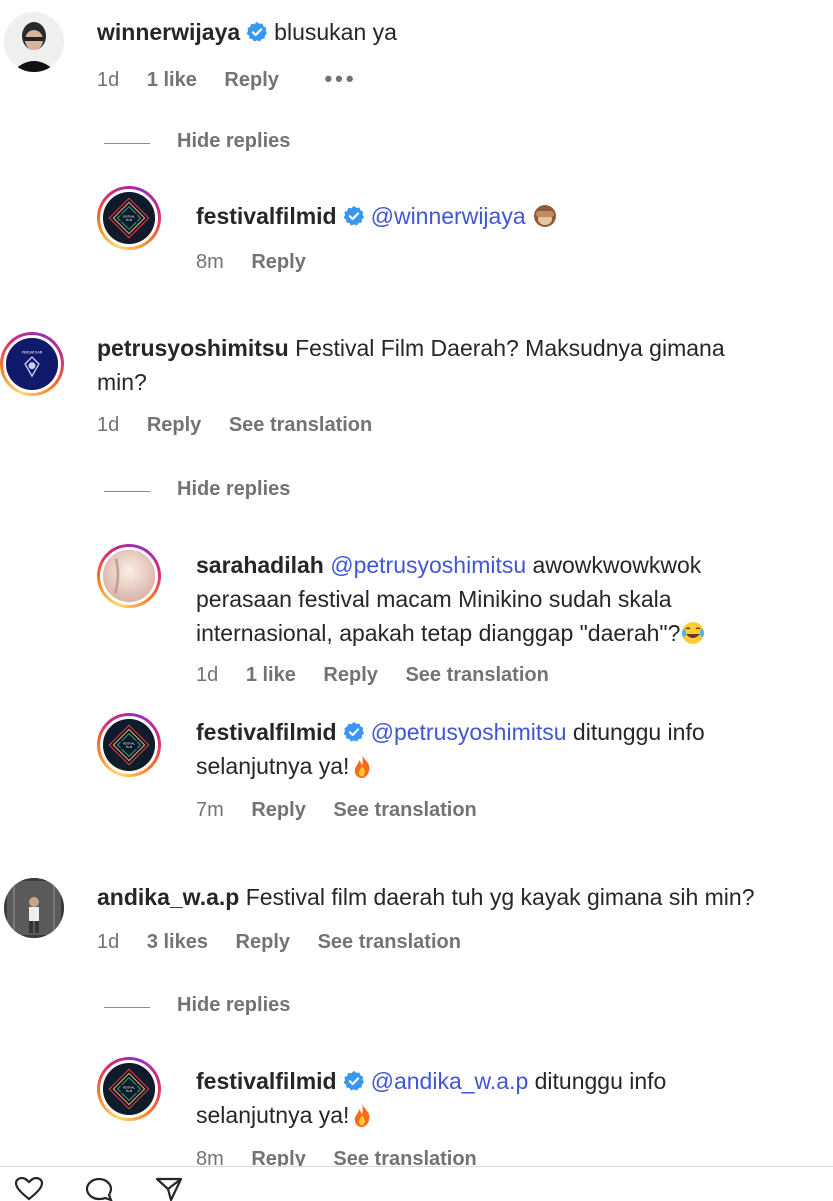  I want to click on more-options-icon: •••, so click(340, 78).